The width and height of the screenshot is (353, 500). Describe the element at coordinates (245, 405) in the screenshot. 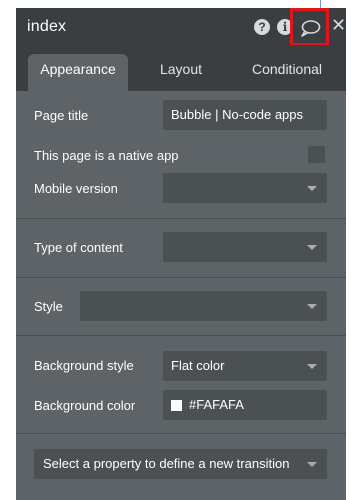

I see `background-color-picker: #FAFAFA` at that location.